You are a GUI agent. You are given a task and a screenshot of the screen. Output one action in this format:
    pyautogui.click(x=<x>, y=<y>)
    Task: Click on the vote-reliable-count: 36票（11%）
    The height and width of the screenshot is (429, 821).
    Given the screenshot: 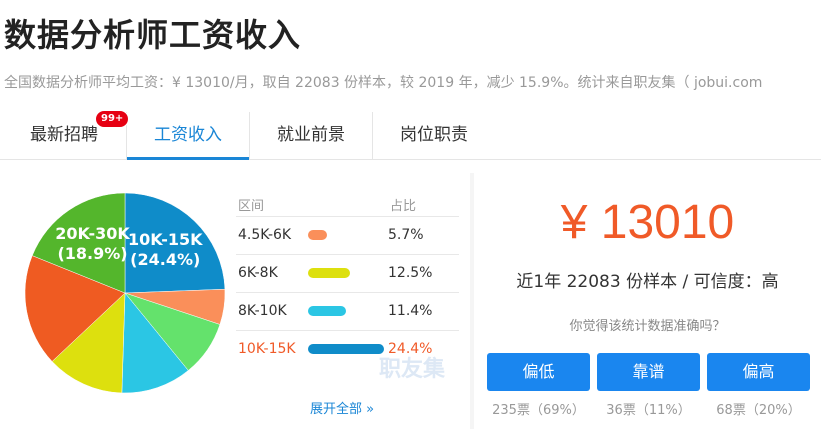 What is the action you would take?
    pyautogui.click(x=648, y=410)
    